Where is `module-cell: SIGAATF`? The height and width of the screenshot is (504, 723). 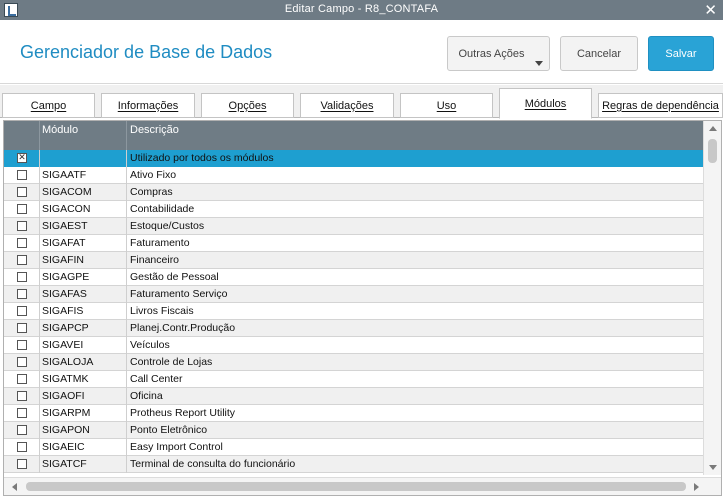
module-cell: SIGAATF is located at coordinates (83, 175).